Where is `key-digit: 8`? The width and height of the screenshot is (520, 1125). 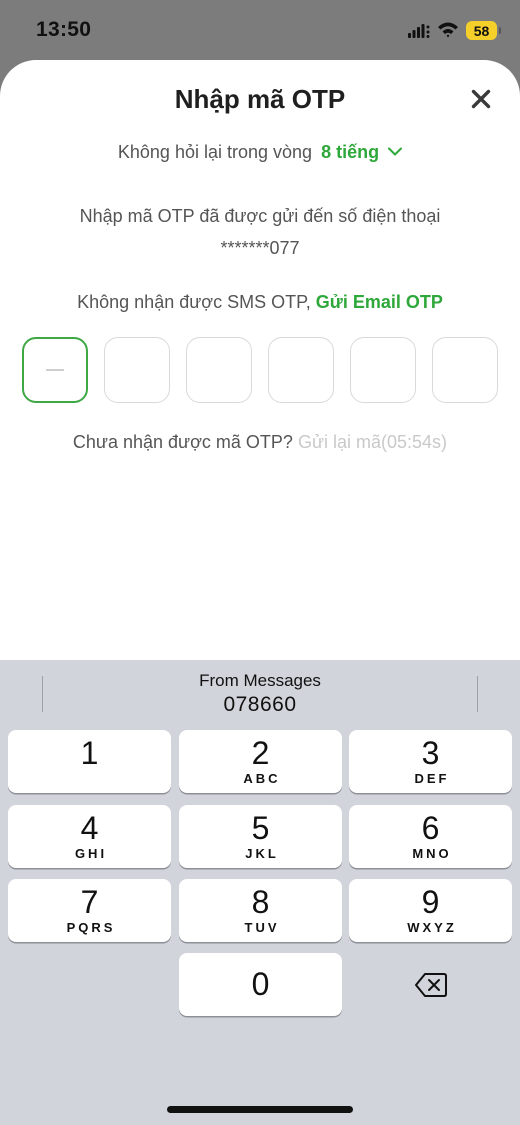
key-digit: 8 is located at coordinates (260, 902).